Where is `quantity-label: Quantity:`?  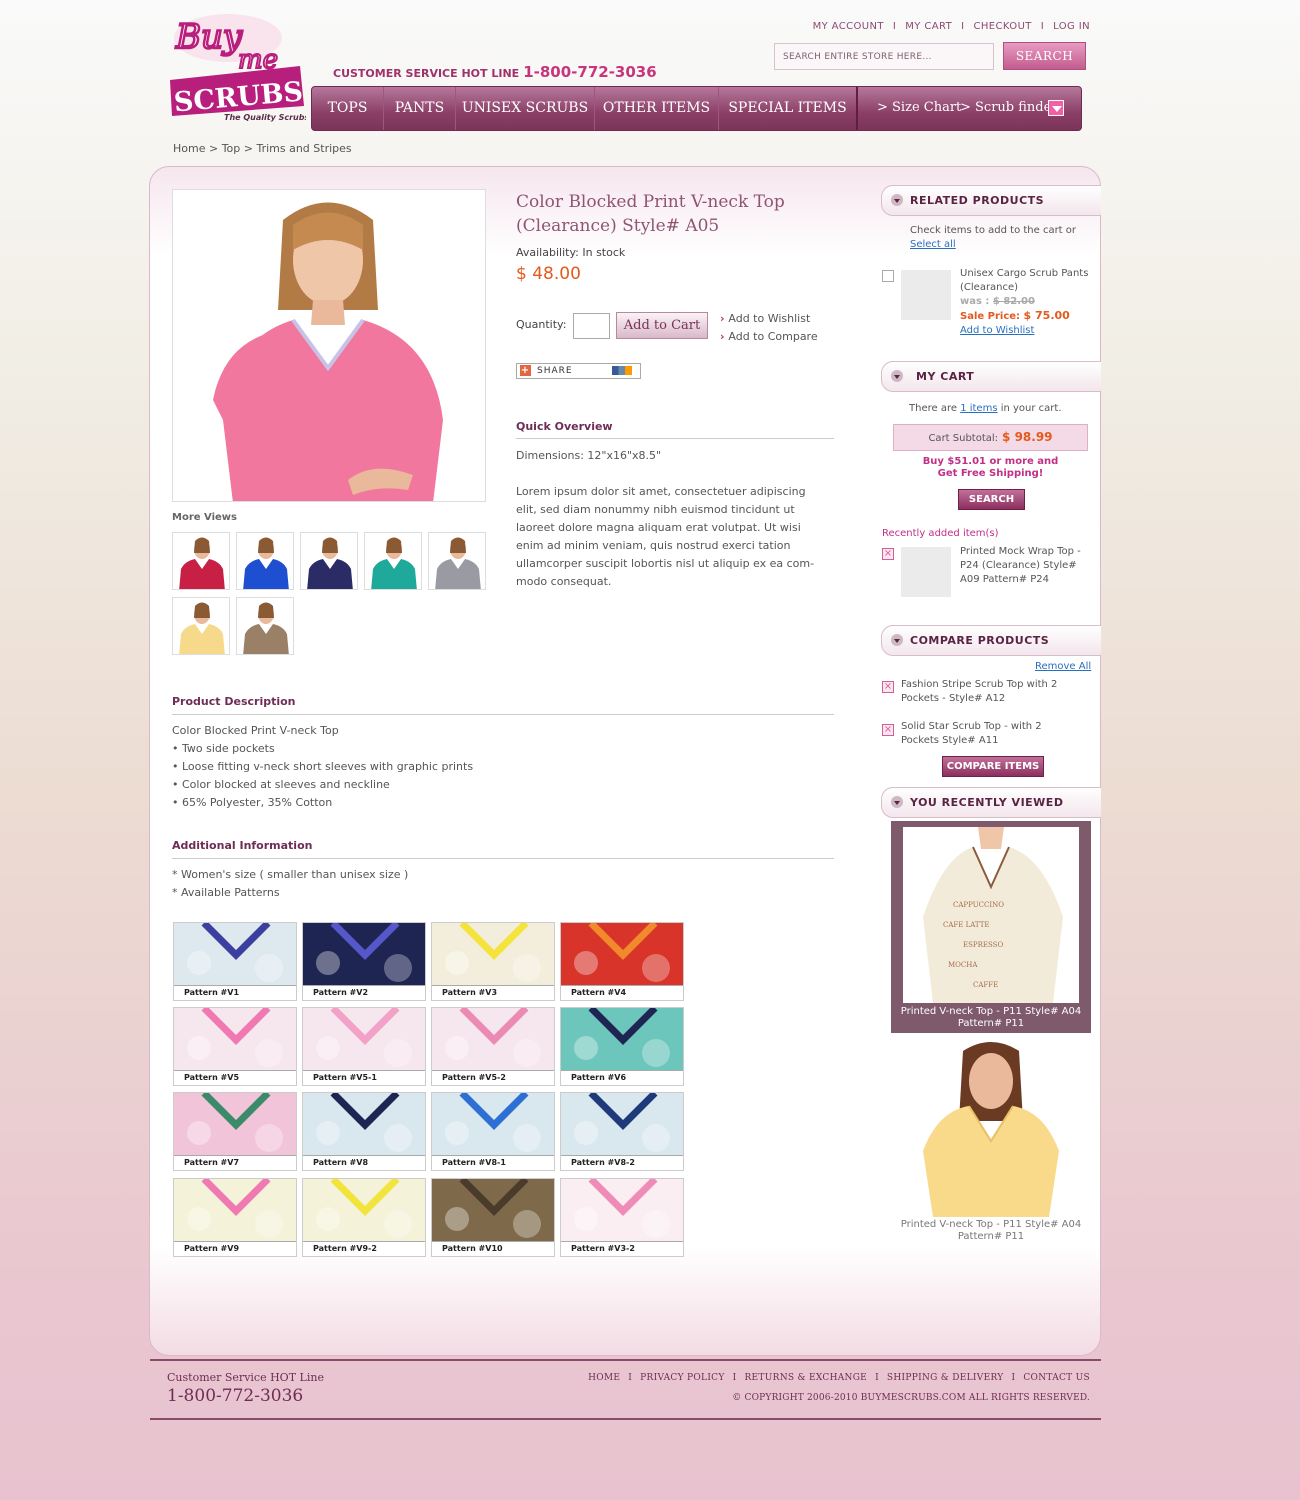
quantity-label: Quantity: is located at coordinates (541, 324).